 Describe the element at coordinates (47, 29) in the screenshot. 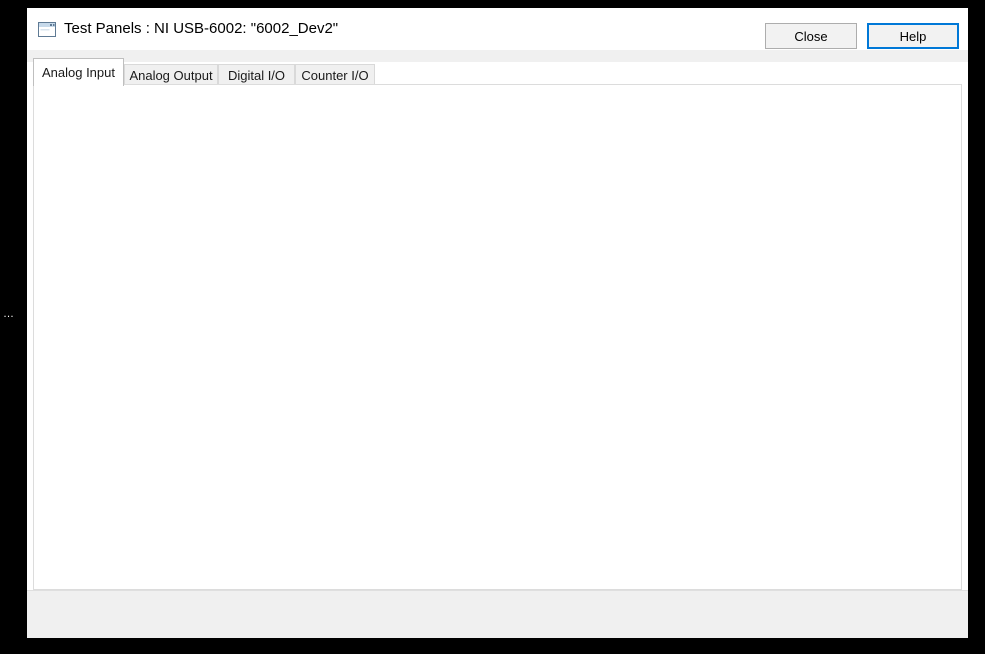

I see `window-app-icon` at that location.